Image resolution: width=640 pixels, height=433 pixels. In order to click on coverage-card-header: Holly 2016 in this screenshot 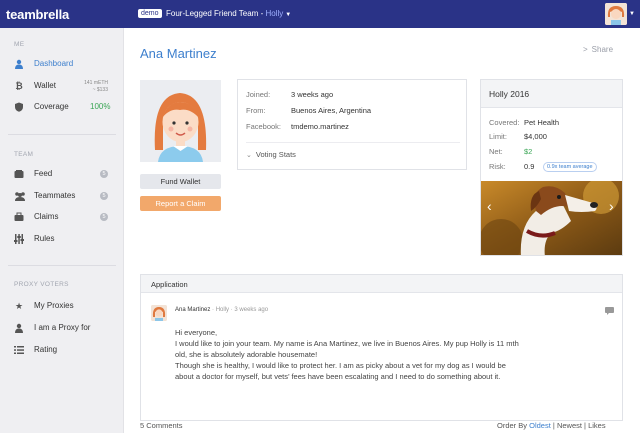, I will do `click(551, 94)`.